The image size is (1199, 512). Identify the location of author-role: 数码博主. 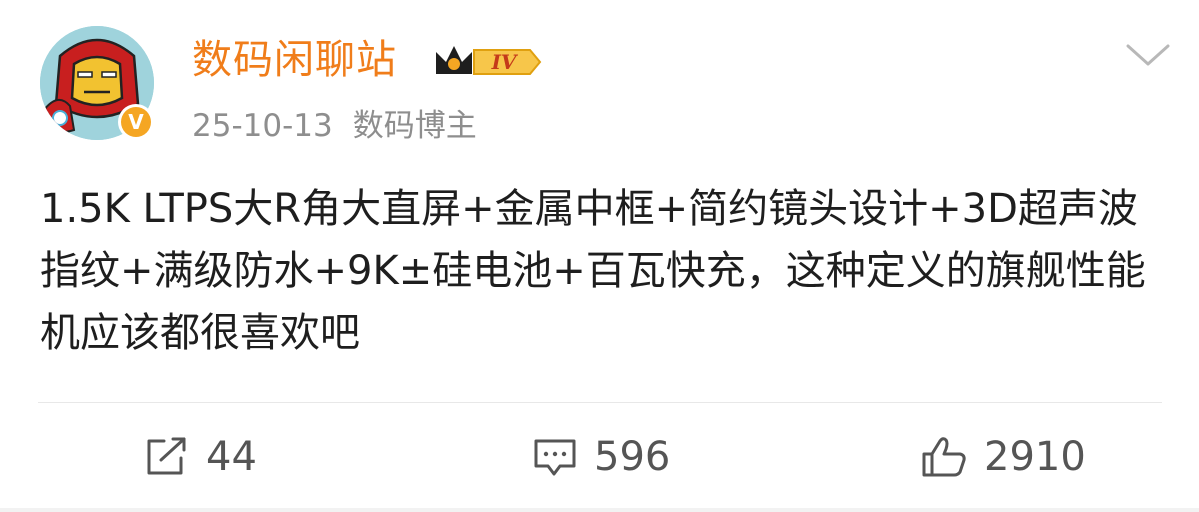
(414, 126).